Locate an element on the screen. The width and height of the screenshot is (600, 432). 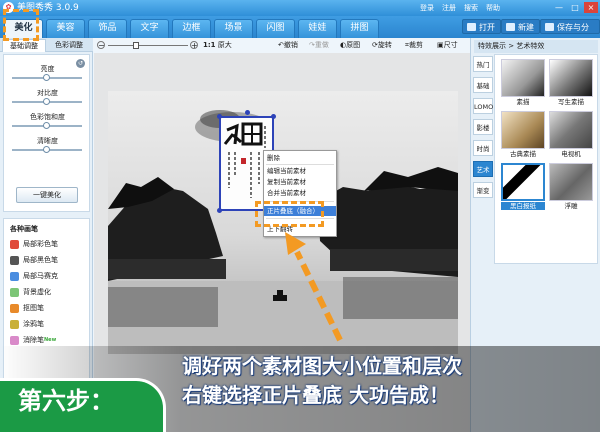
effect-thumb-tv is located at coordinates (571, 130).